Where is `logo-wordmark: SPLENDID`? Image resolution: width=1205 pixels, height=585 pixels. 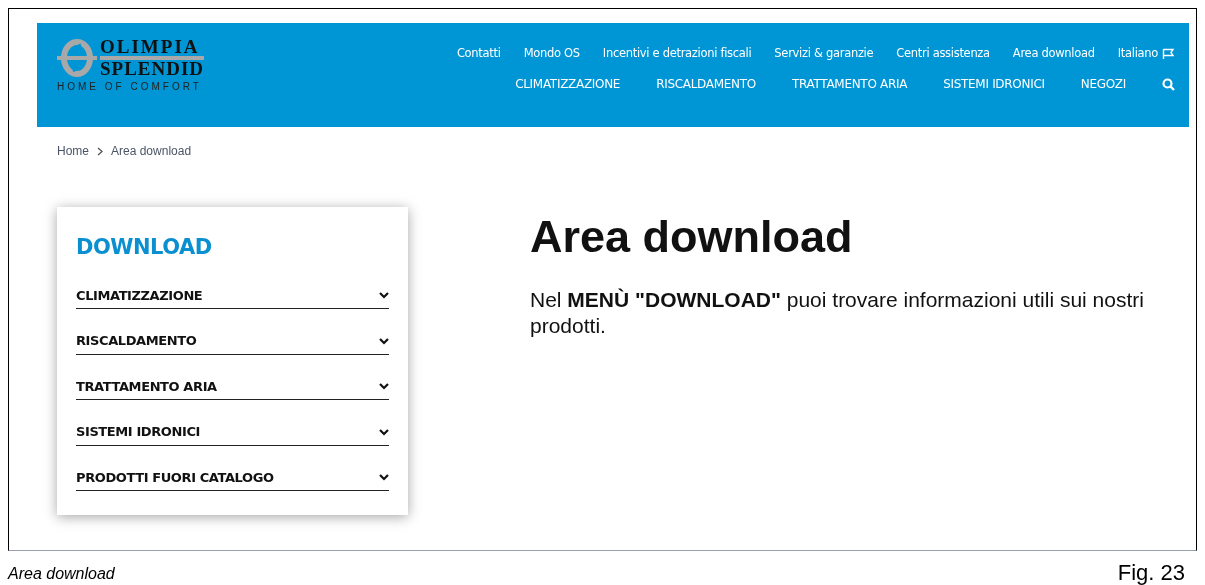 logo-wordmark: SPLENDID is located at coordinates (152, 69).